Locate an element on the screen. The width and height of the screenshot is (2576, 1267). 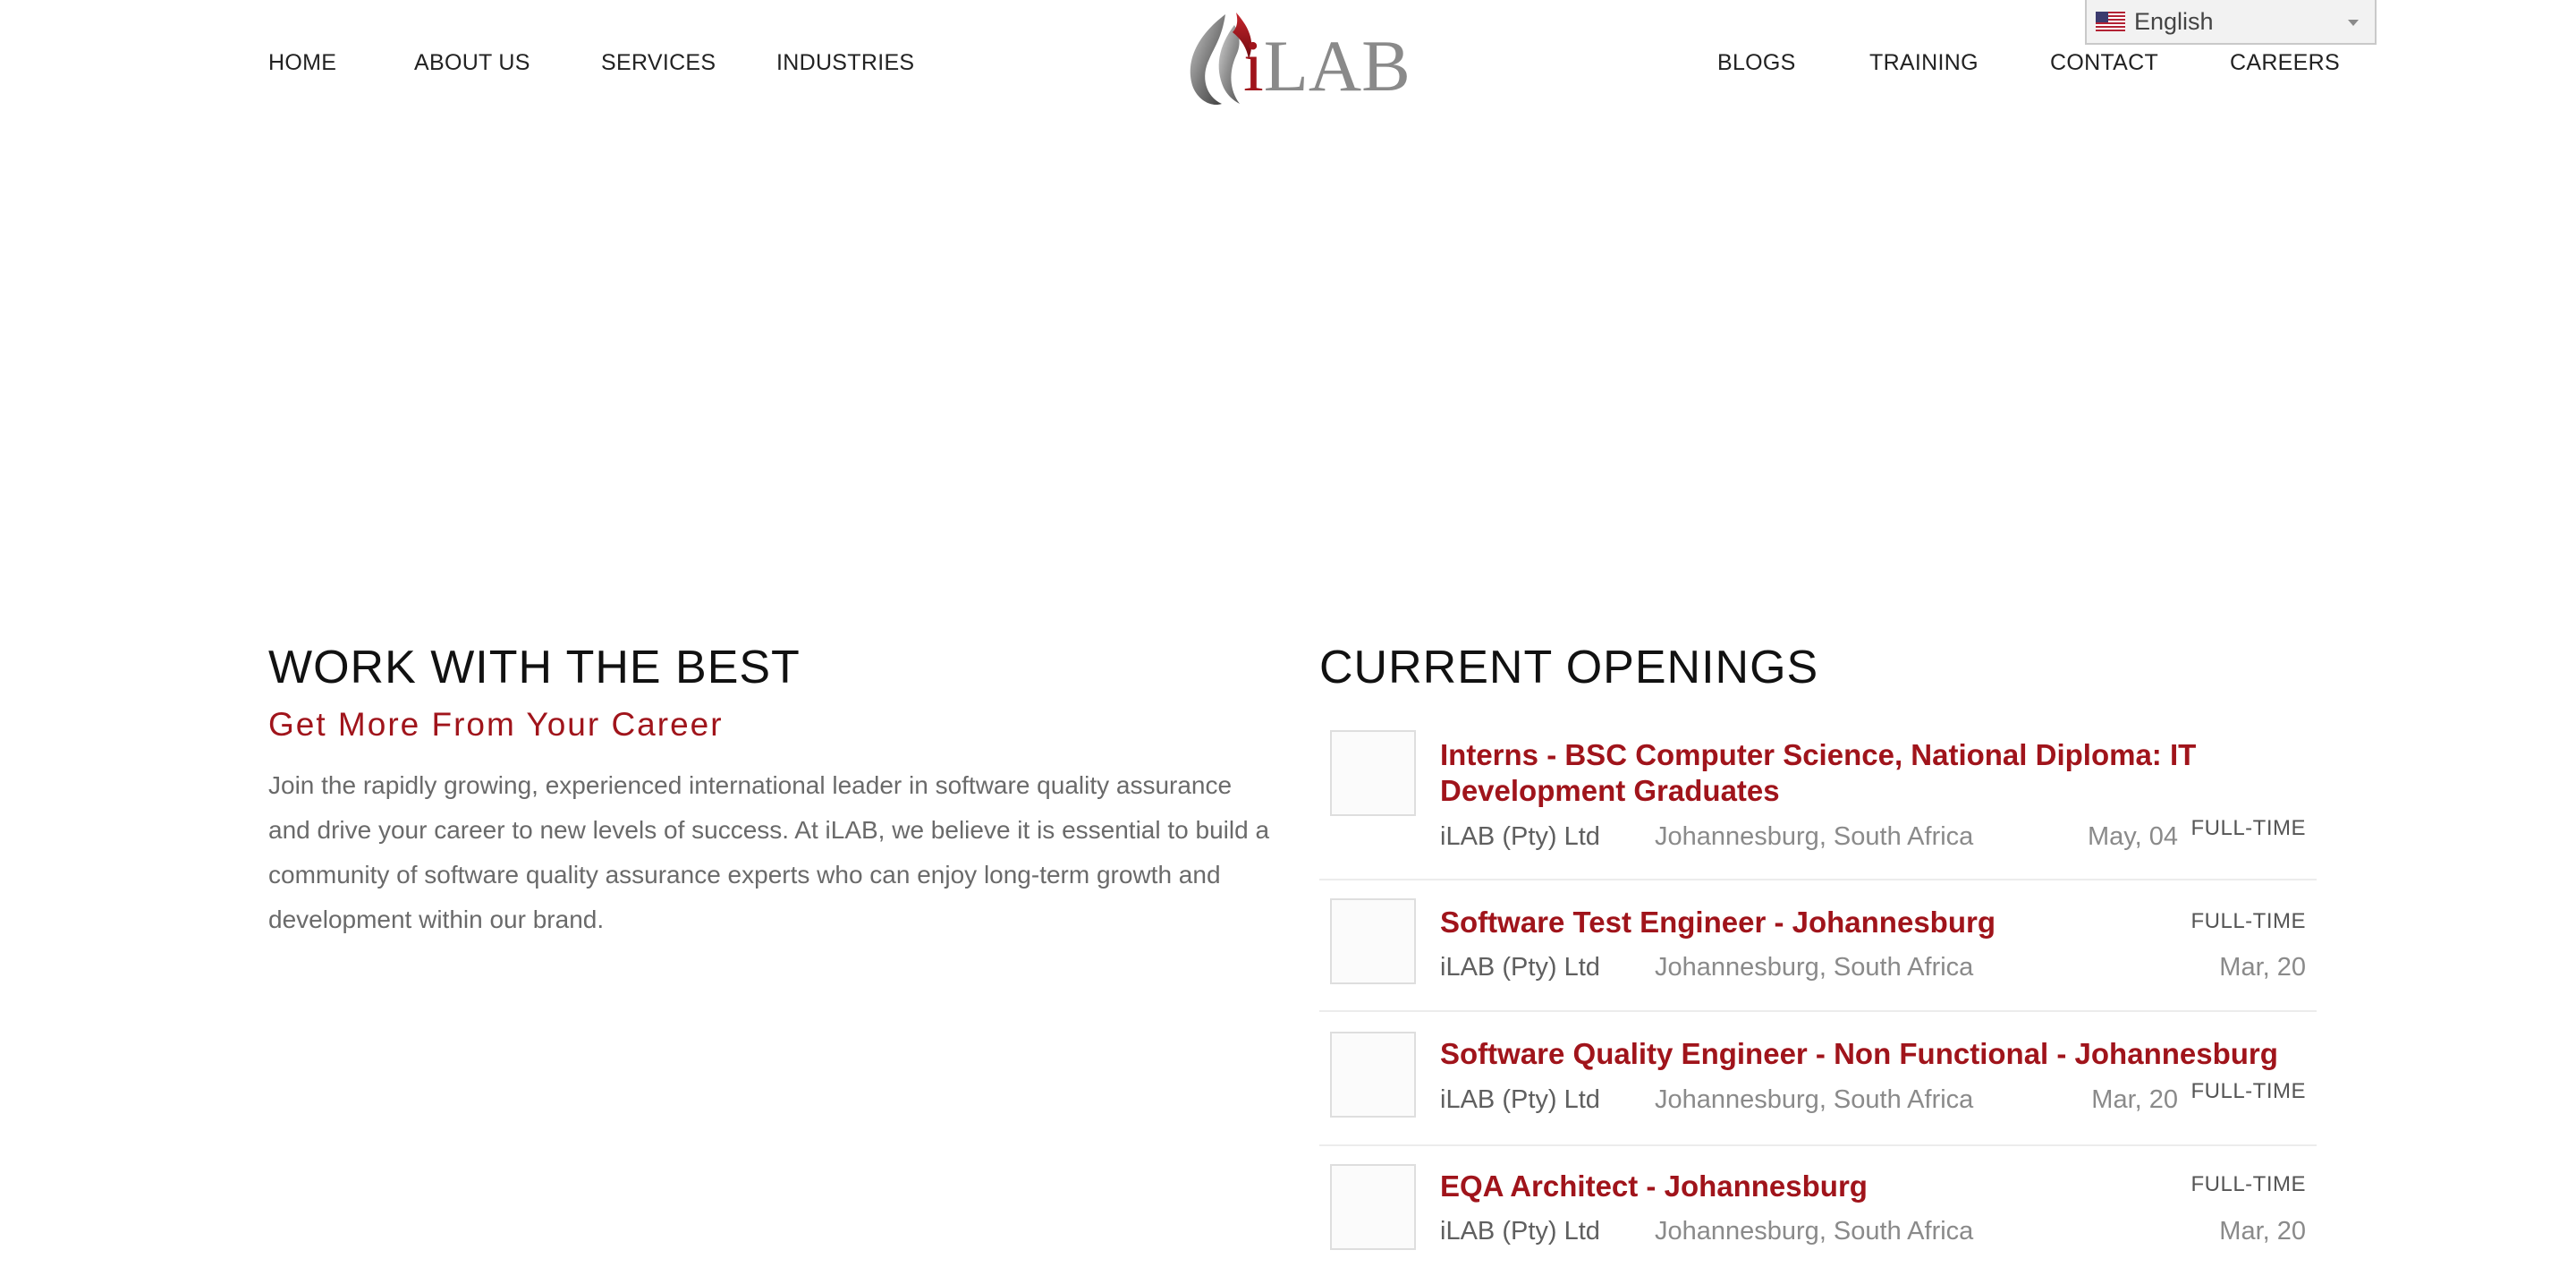
ilab-logo: iLAB is located at coordinates (1295, 60).